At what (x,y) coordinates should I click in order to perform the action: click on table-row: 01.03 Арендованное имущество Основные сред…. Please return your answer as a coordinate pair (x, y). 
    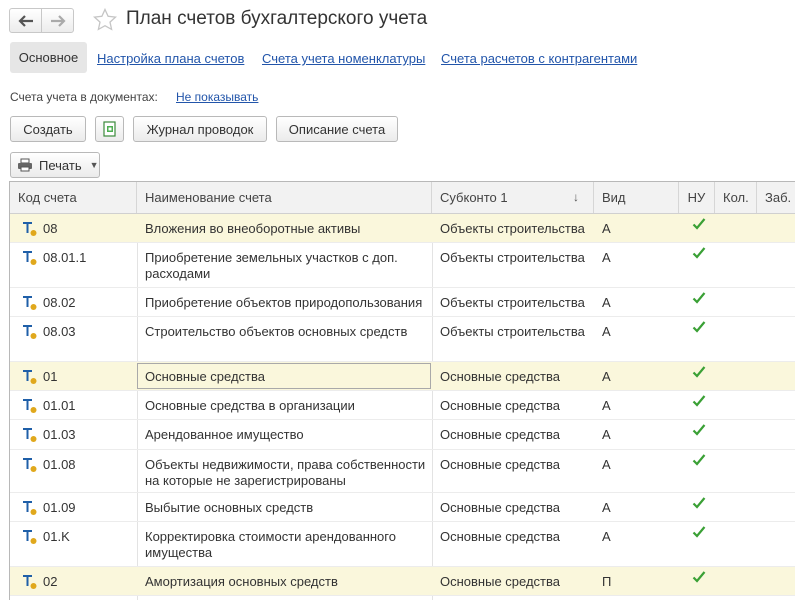
    Looking at the image, I should click on (402, 435).